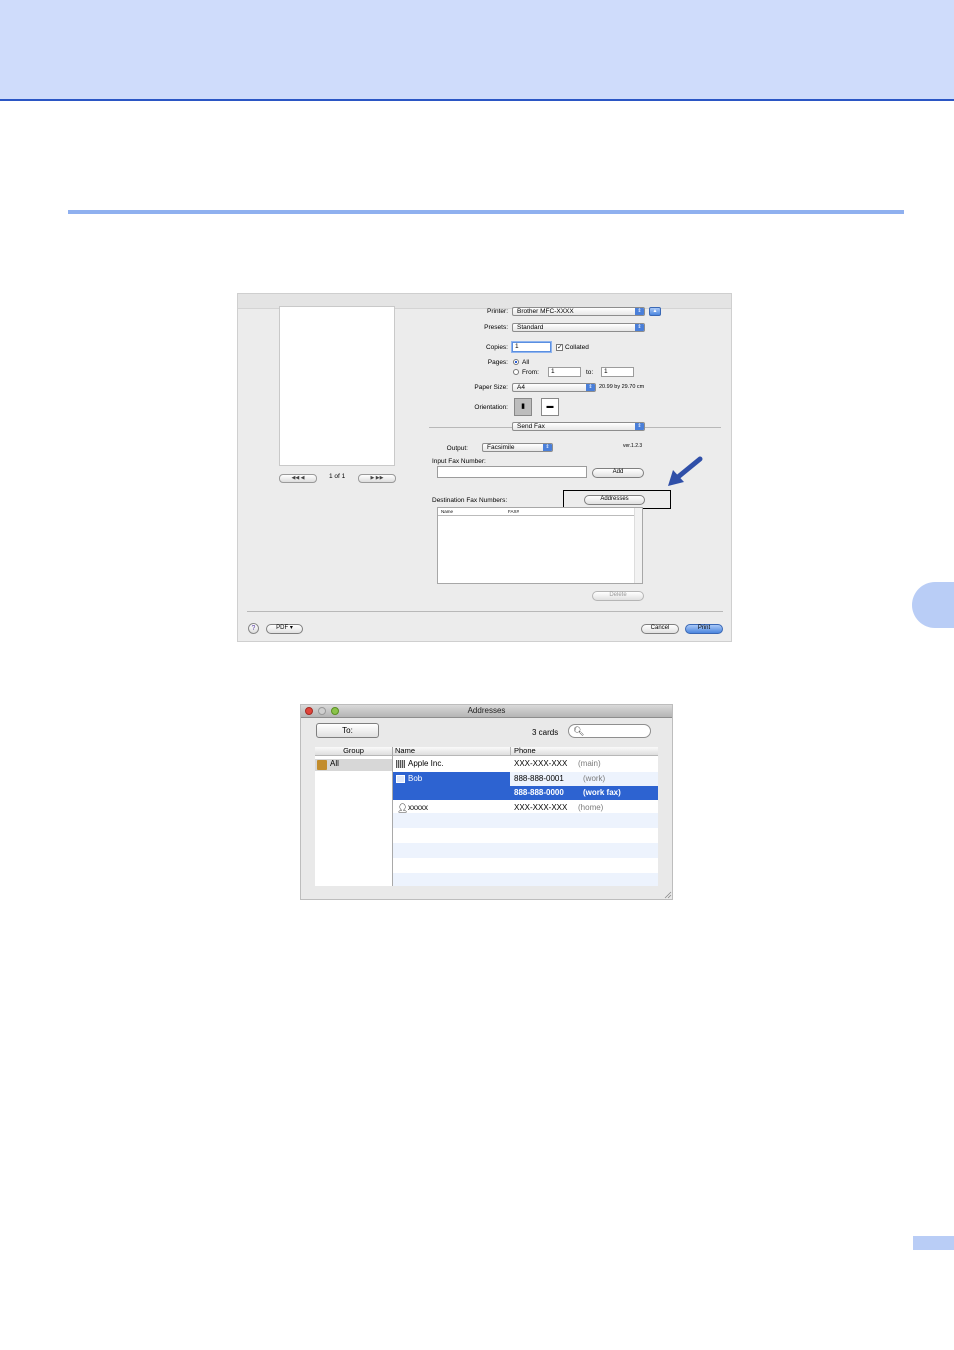  I want to click on group-all-label: All, so click(334, 763).